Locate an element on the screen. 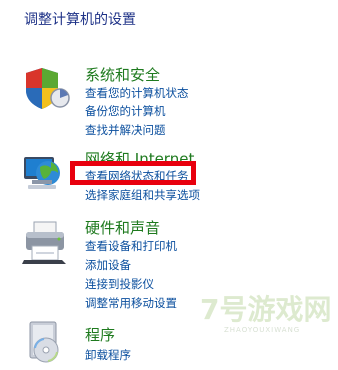 The height and width of the screenshot is (370, 338). printer-icon is located at coordinates (46, 242).